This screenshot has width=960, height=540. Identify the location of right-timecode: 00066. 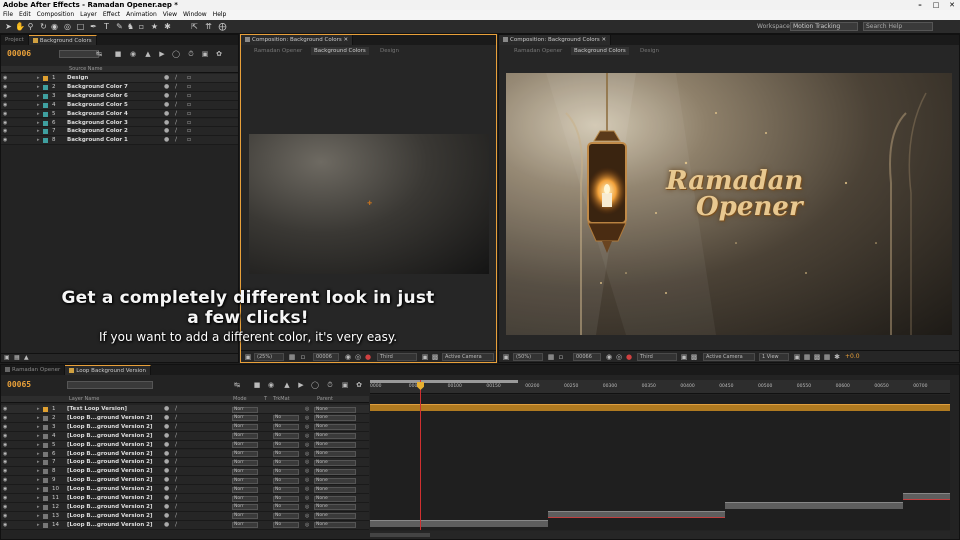
(587, 357).